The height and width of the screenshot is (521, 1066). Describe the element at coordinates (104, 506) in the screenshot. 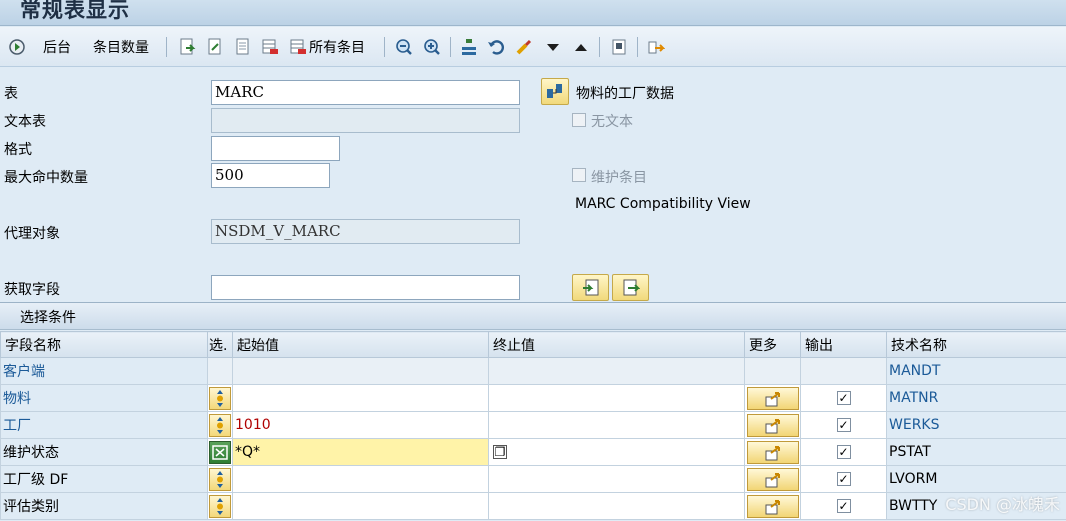

I see `field-name-cell: 评估类别` at that location.